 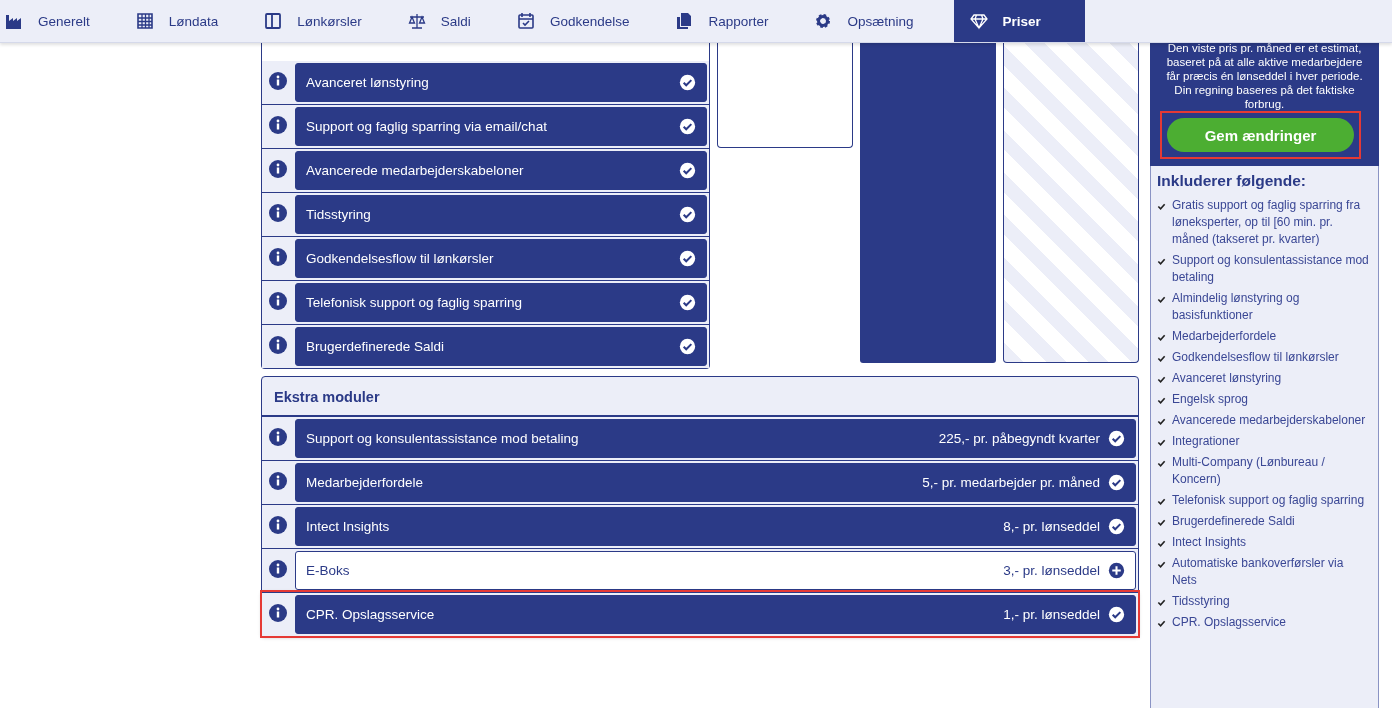 I want to click on module-name: E-Boks, so click(x=328, y=570).